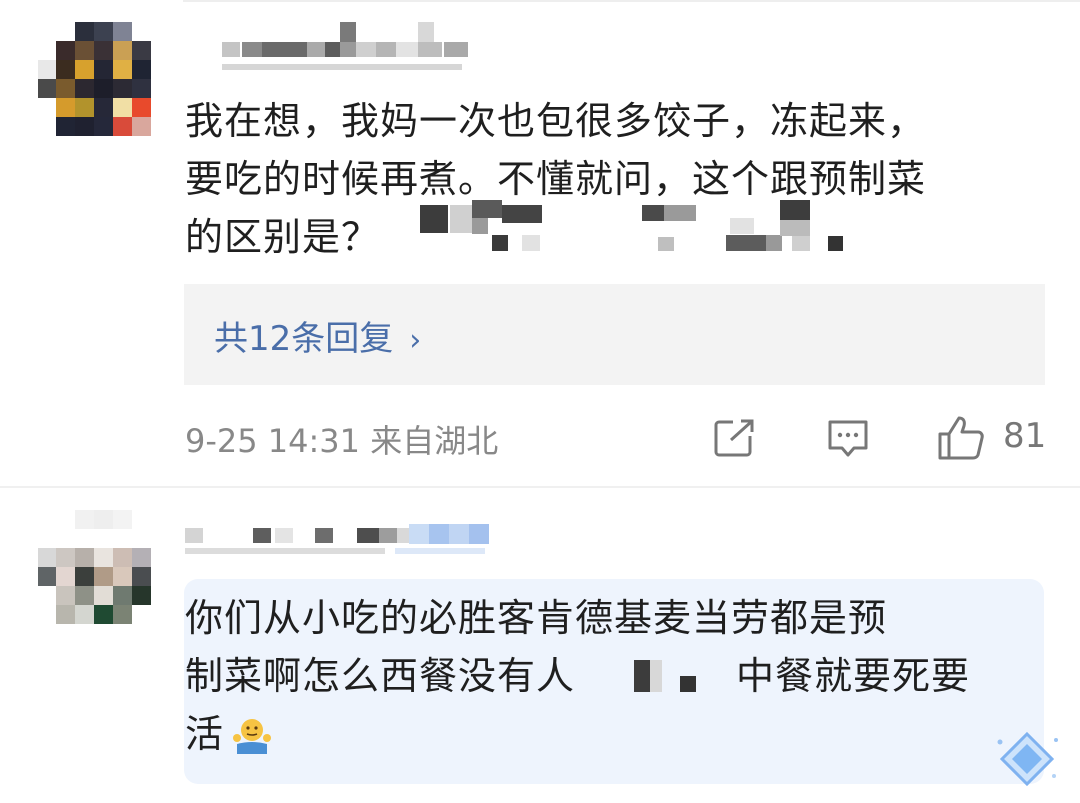 The image size is (1080, 803). I want to click on replies-panel: 共12条回复 ›, so click(614, 334).